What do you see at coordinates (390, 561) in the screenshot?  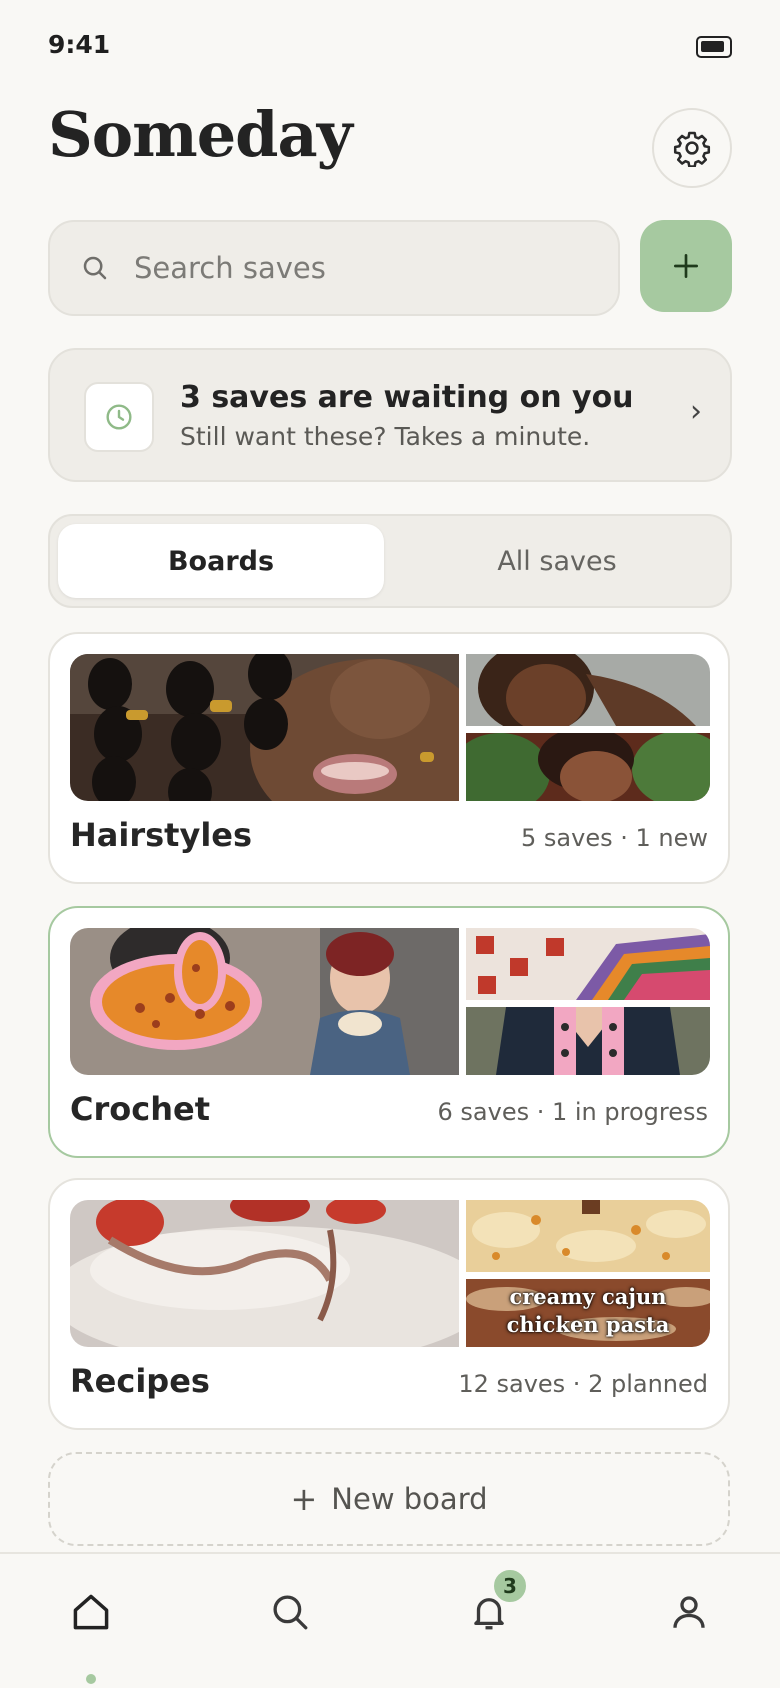 I see `view-segmented-control: Boards All saves` at bounding box center [390, 561].